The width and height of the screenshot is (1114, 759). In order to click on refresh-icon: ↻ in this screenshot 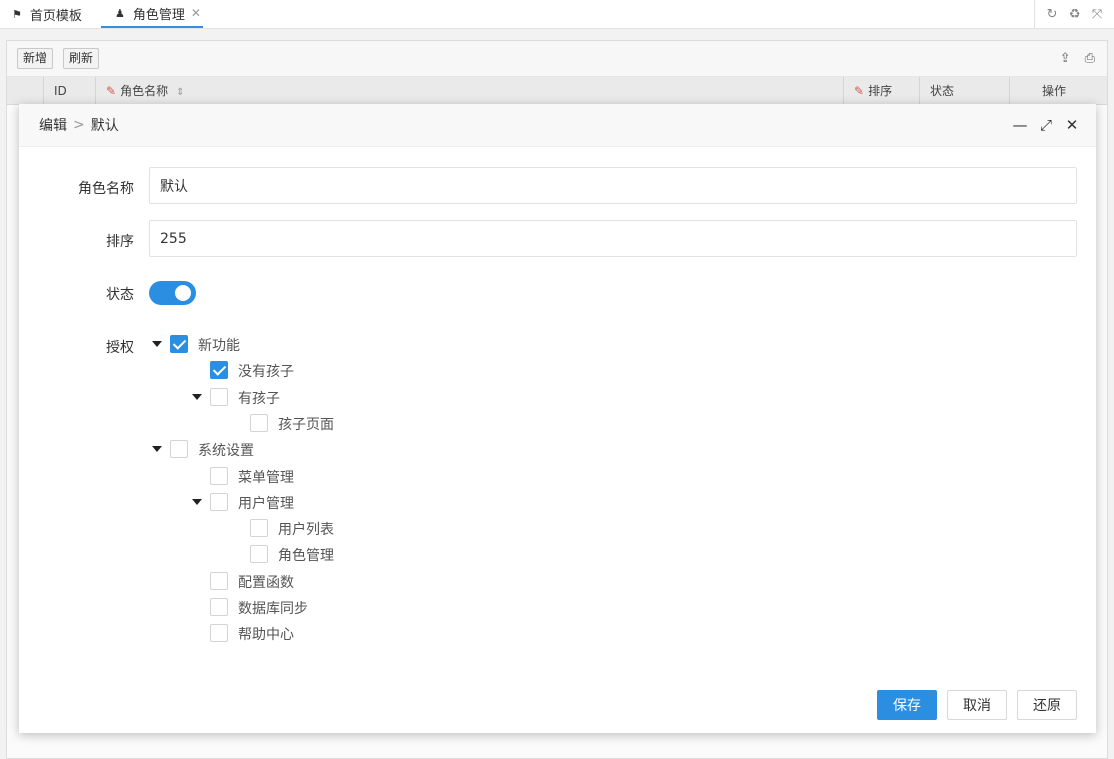, I will do `click(1052, 14)`.